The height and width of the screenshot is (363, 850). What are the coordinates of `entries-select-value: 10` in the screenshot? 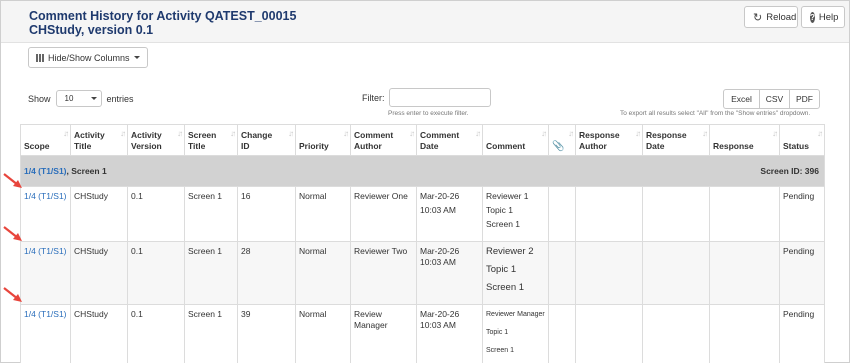 It's located at (69, 98).